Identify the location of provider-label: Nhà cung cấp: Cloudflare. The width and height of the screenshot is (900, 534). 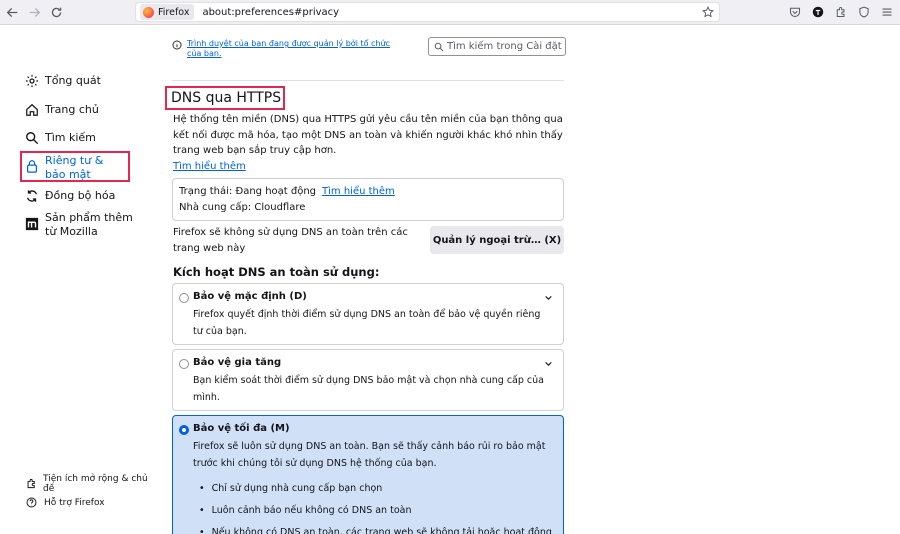
(242, 207).